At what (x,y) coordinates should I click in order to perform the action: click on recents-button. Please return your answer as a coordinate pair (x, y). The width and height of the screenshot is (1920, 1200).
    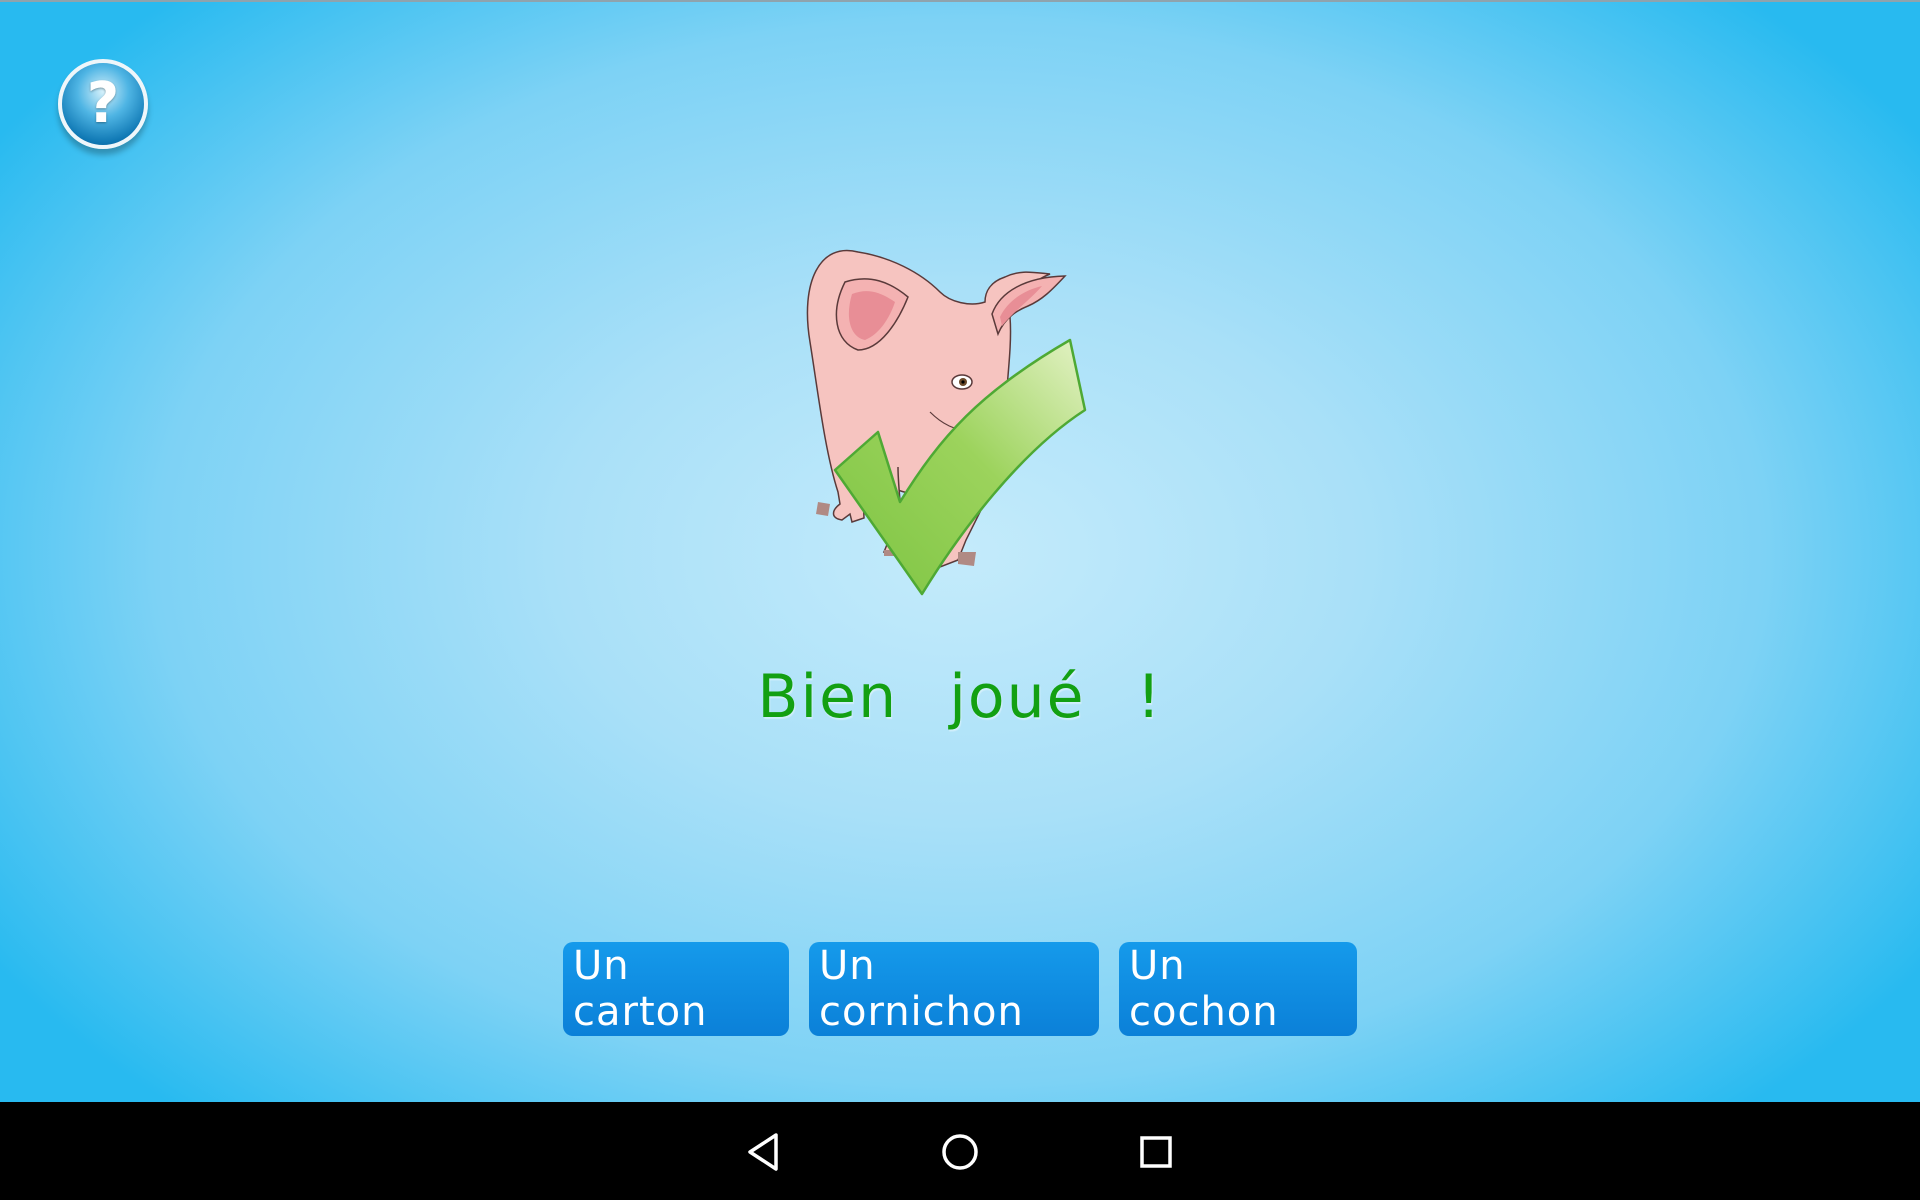
    Looking at the image, I should click on (1156, 1152).